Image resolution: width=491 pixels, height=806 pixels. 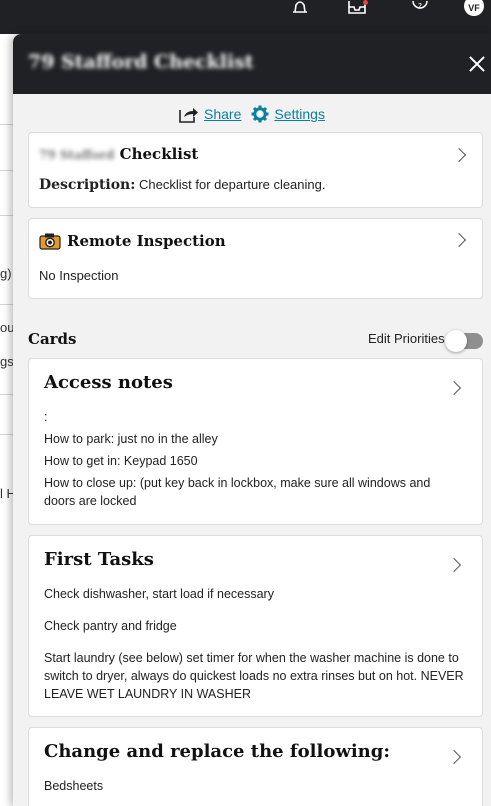 I want to click on description-value: Checklist for departure cleaning., so click(x=232, y=184).